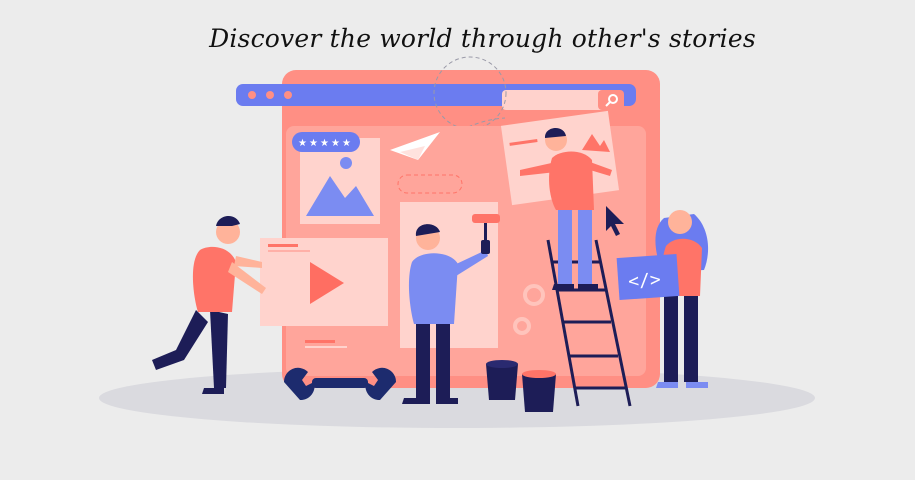  Describe the element at coordinates (682, 299) in the screenshot. I see `person-right` at that location.